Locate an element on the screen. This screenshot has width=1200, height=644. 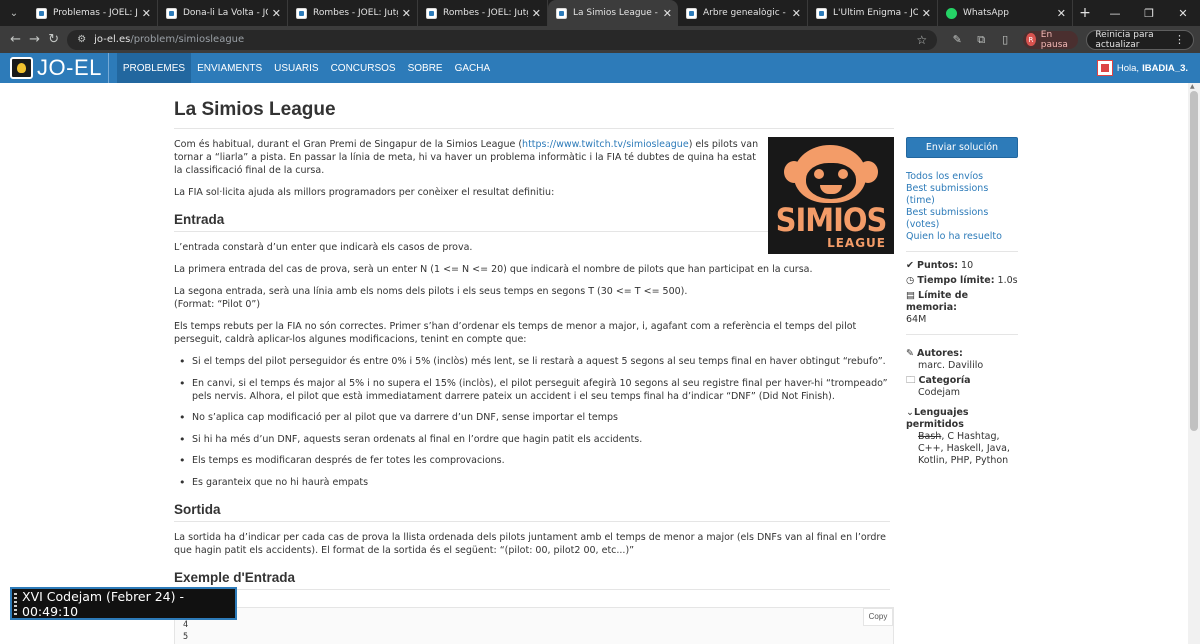
nav-submissions: ENVIAMENTS is located at coordinates (229, 68).